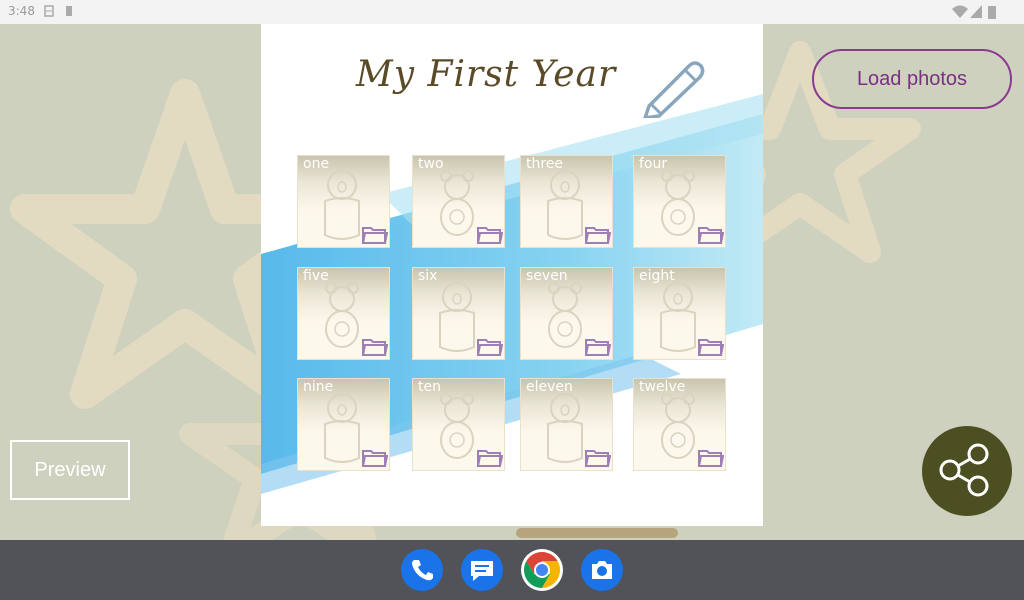 The width and height of the screenshot is (1024, 600). What do you see at coordinates (49, 11) in the screenshot?
I see `sim-icon` at bounding box center [49, 11].